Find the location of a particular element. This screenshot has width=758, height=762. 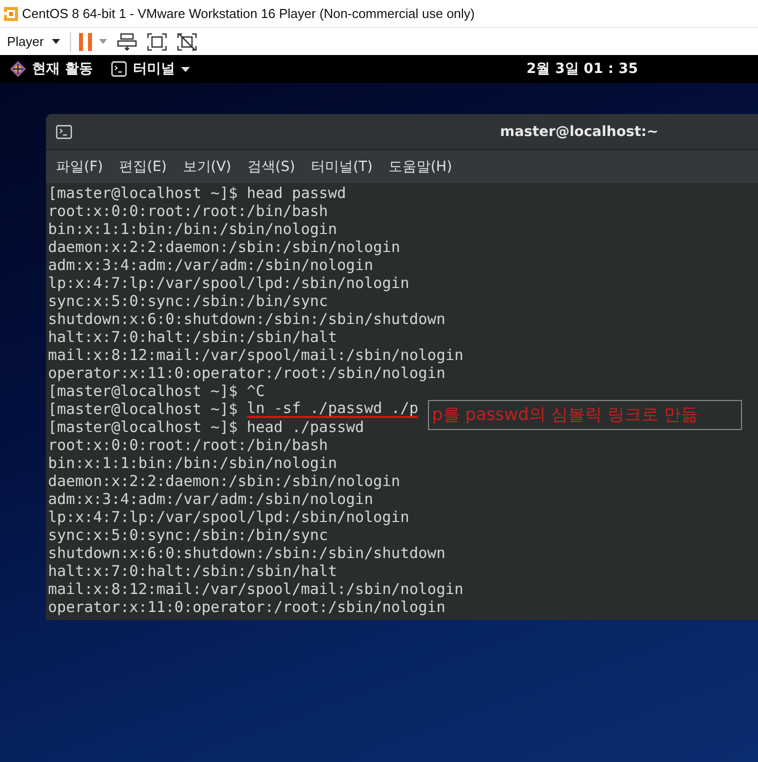

menu-item: 검색(S) is located at coordinates (271, 167).